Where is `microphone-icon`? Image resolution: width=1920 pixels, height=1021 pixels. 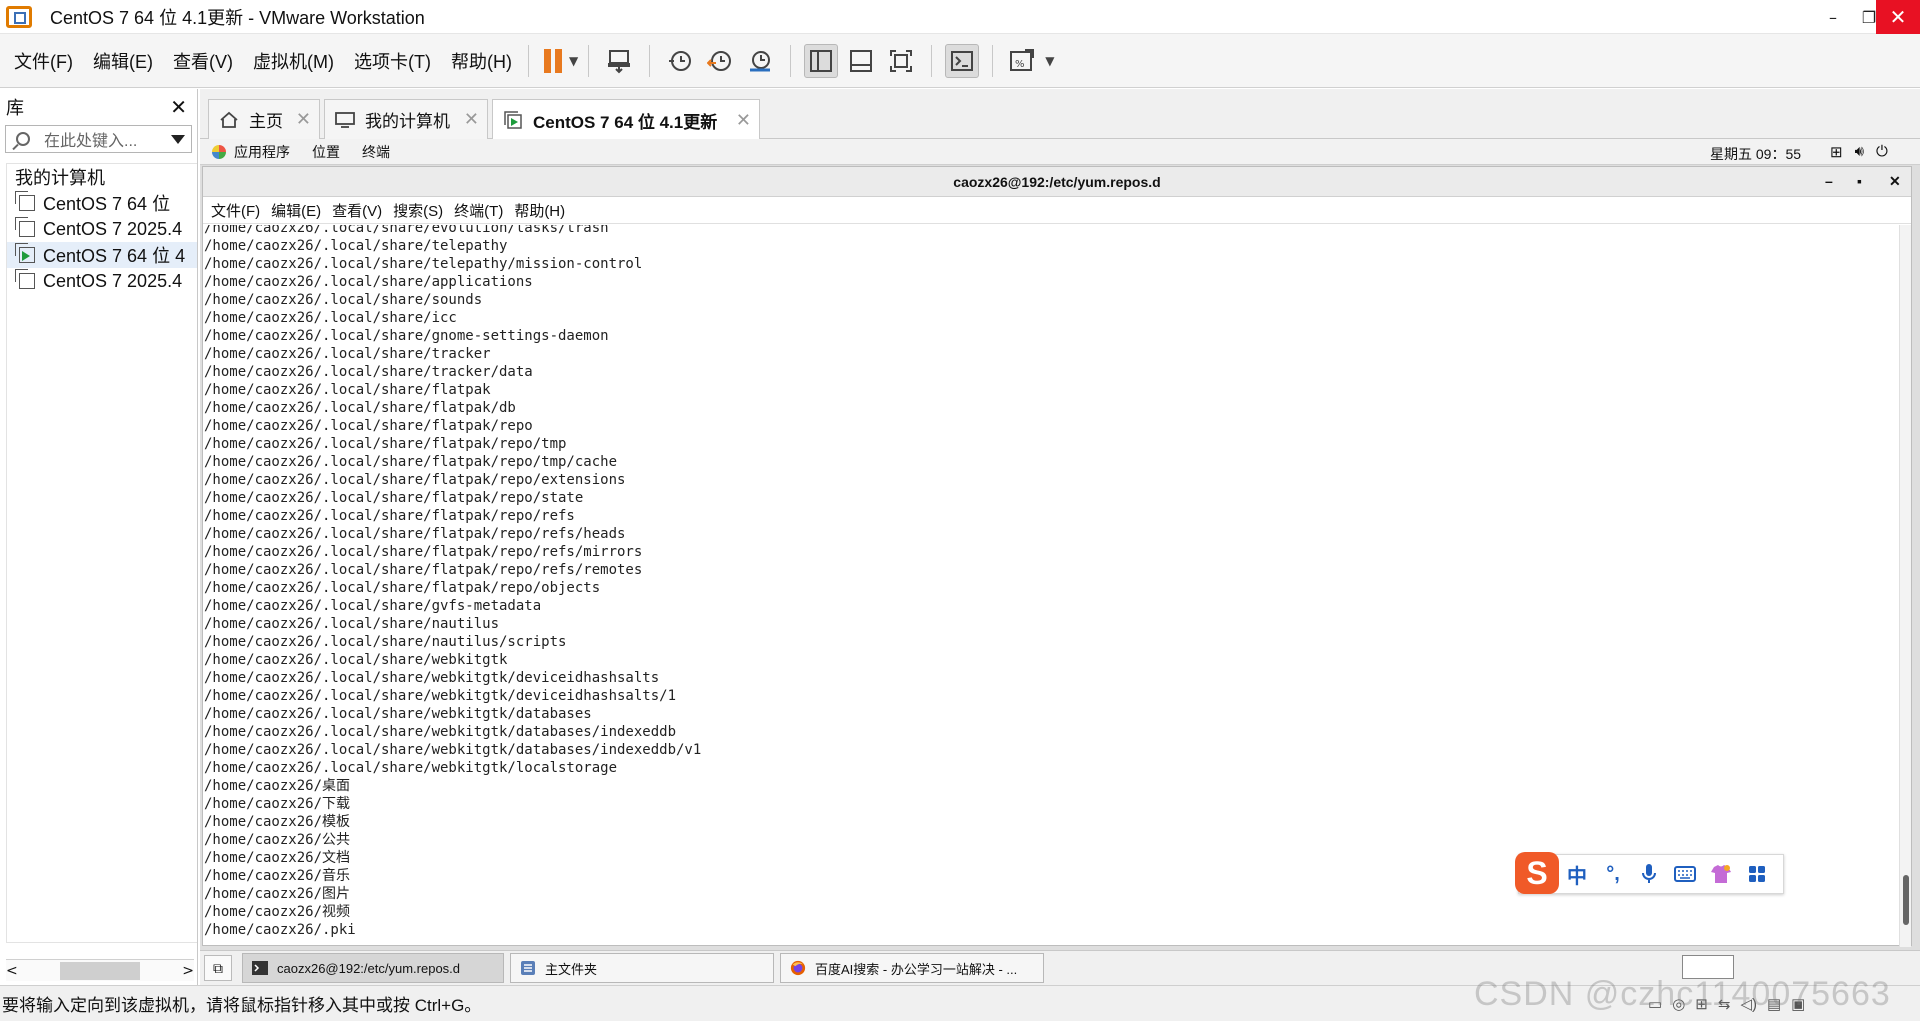
microphone-icon is located at coordinates (1649, 874).